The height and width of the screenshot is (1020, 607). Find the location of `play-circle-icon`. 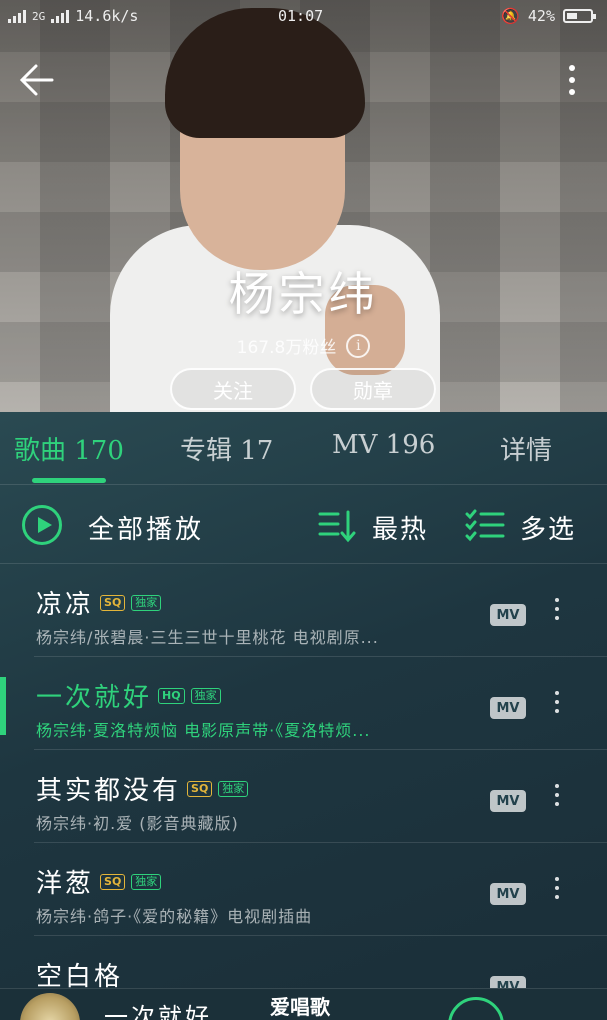

play-circle-icon is located at coordinates (42, 525).